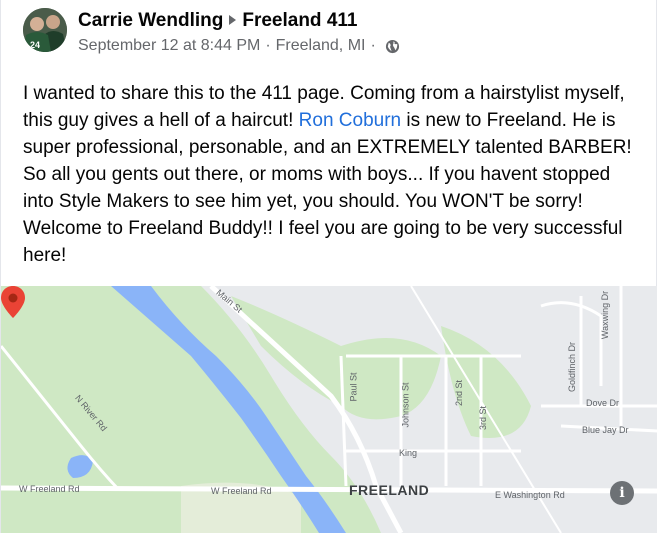 The width and height of the screenshot is (657, 533). What do you see at coordinates (459, 393) in the screenshot?
I see `map-label-2nd-st: 2nd St` at bounding box center [459, 393].